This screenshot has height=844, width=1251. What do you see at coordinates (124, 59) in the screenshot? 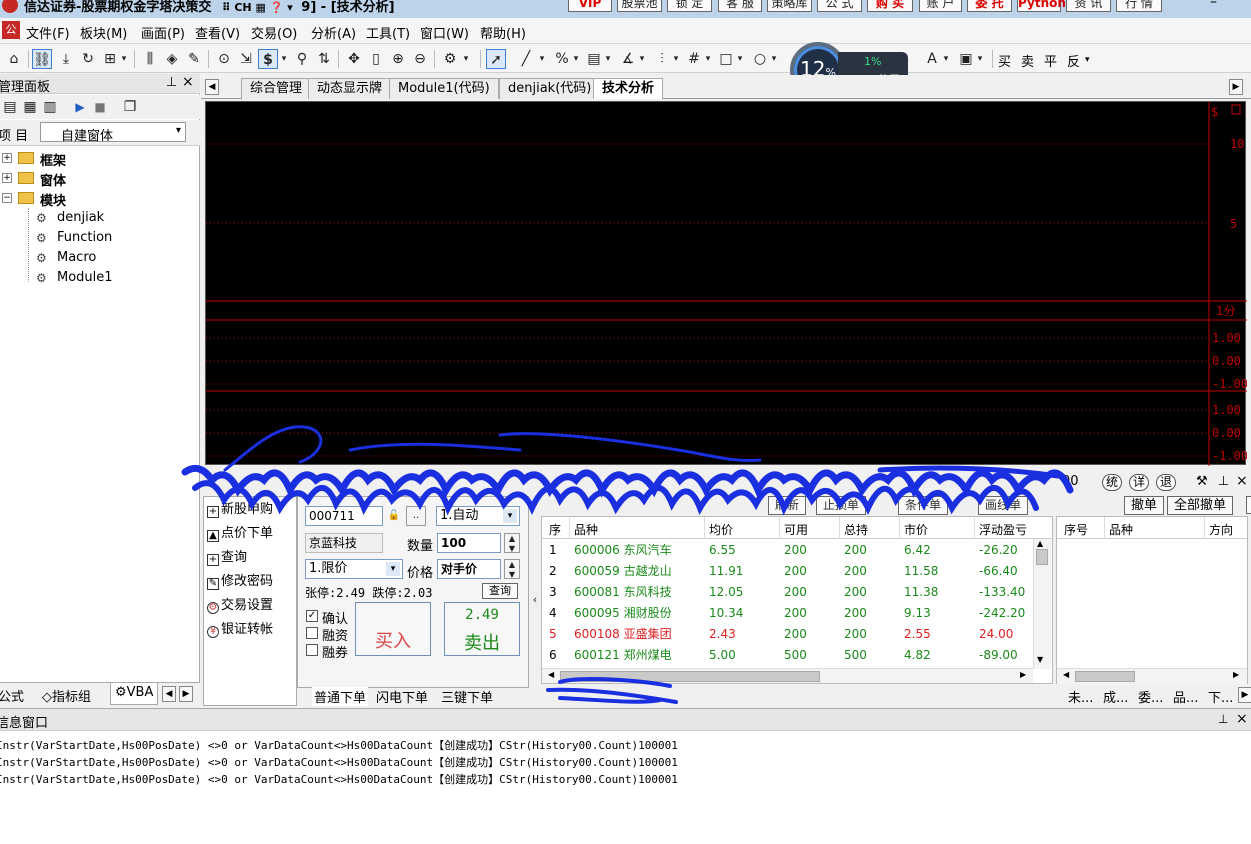
I see `grid-dropdown-icon: ▾` at bounding box center [124, 59].